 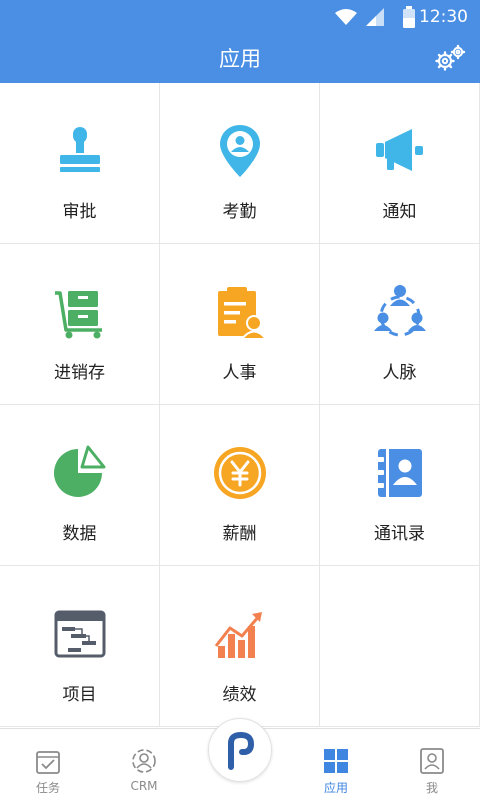 I want to click on bar-chart-trend-icon, so click(x=238, y=635).